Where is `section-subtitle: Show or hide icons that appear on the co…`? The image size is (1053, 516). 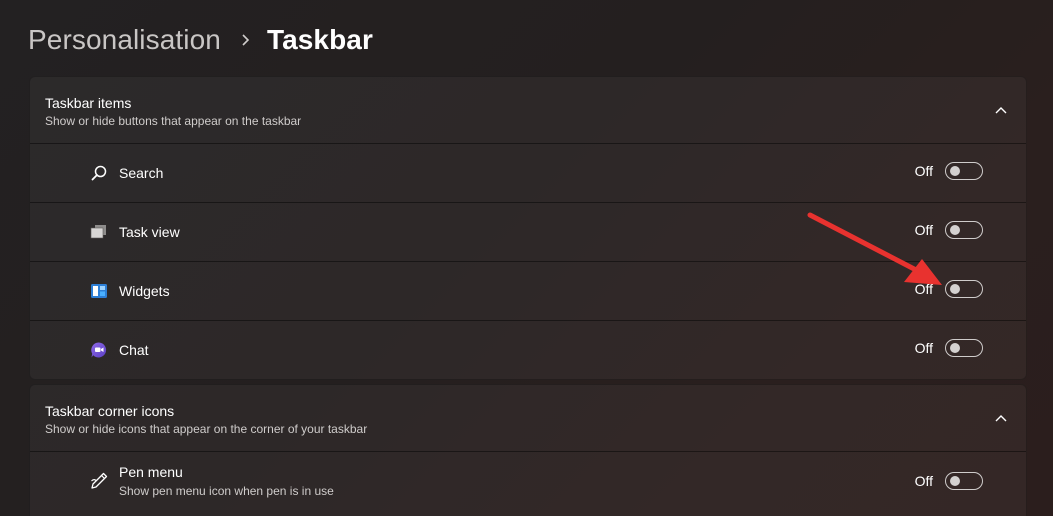
section-subtitle: Show or hide icons that appear on the co… is located at coordinates (206, 429).